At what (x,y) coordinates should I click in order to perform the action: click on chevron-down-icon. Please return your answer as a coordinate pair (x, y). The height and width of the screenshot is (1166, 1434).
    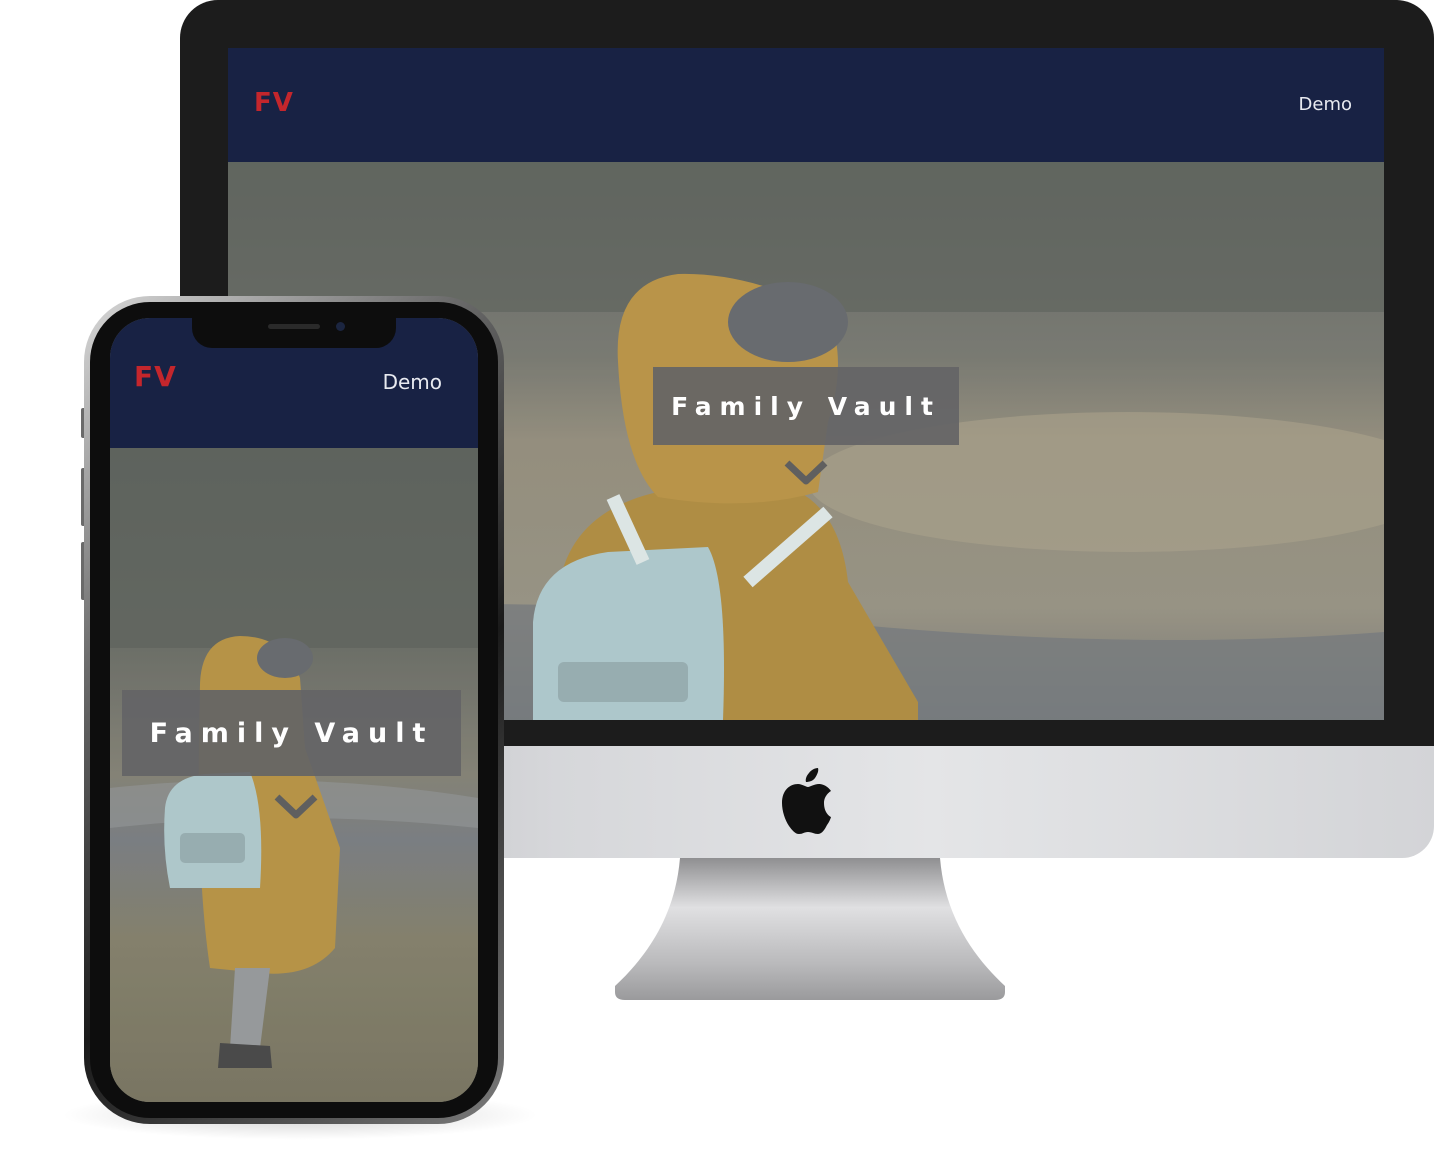
    Looking at the image, I should click on (806, 473).